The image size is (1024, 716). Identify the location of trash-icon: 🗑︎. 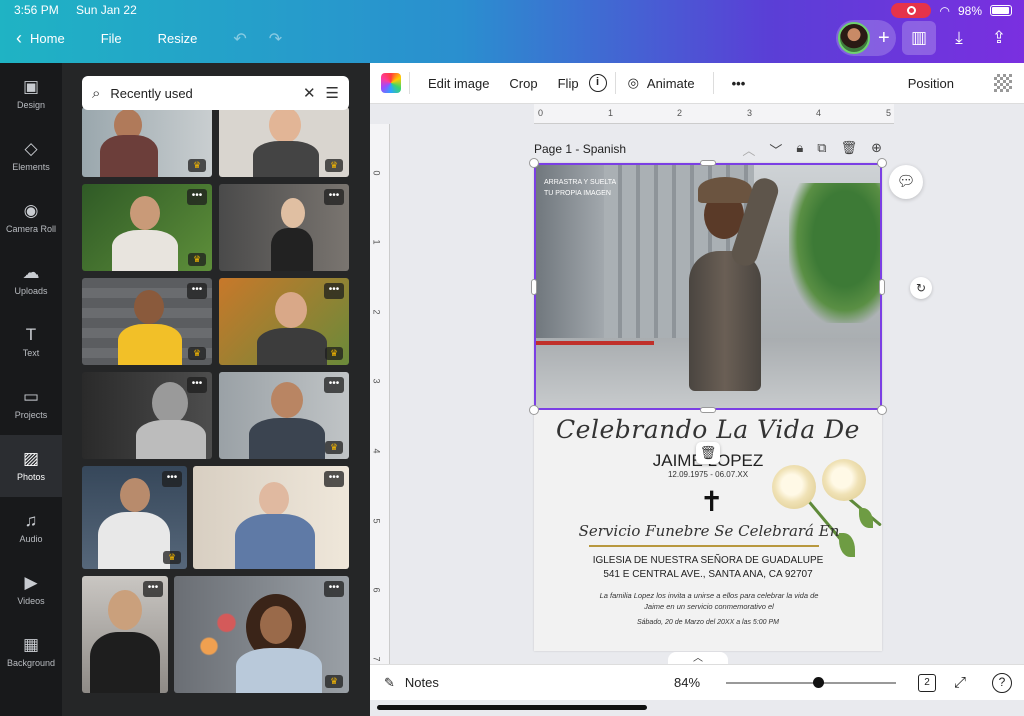
(849, 149).